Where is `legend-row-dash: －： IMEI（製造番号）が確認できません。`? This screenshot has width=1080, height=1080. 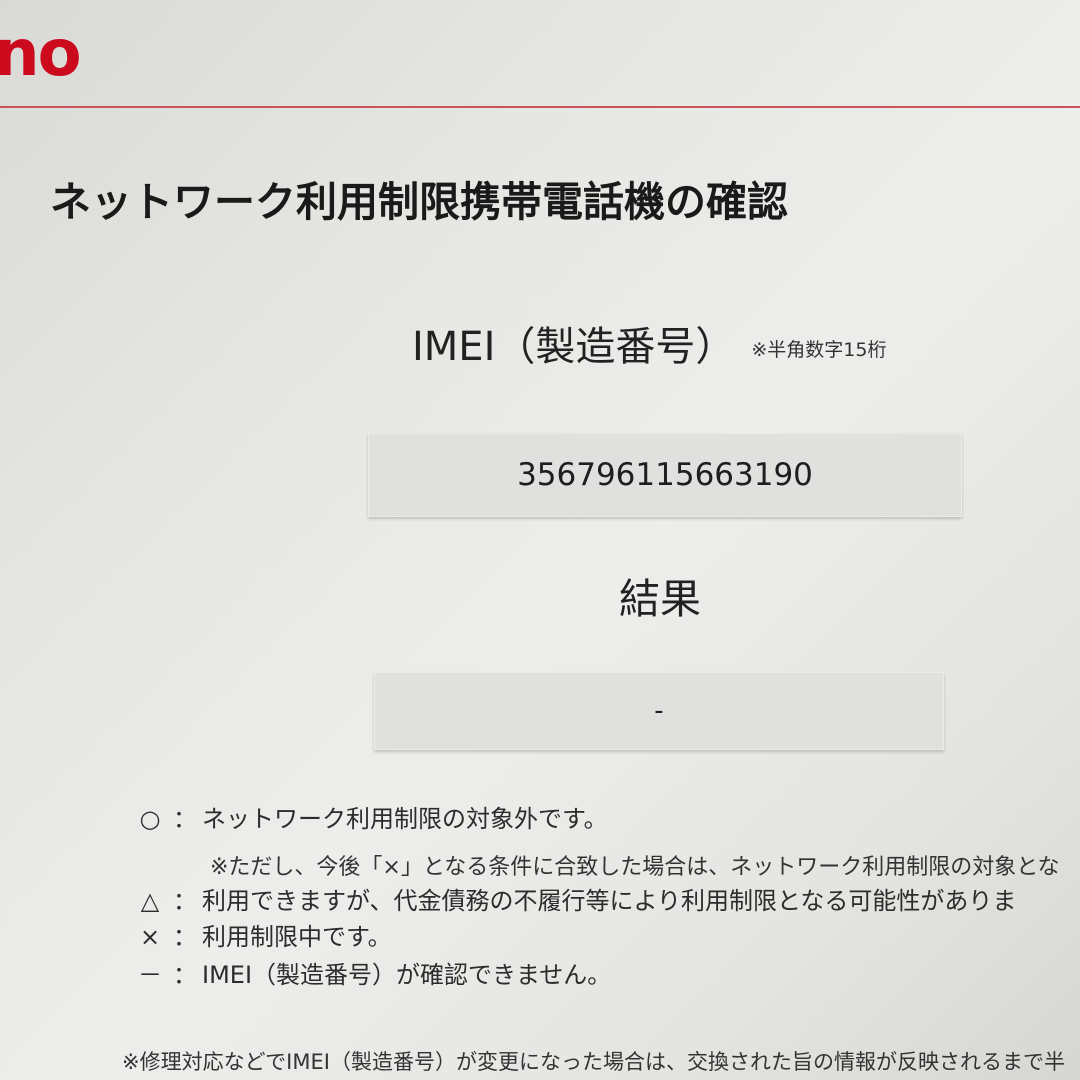
legend-row-dash: －： IMEI（製造番号）が確認できません。 is located at coordinates (371, 975).